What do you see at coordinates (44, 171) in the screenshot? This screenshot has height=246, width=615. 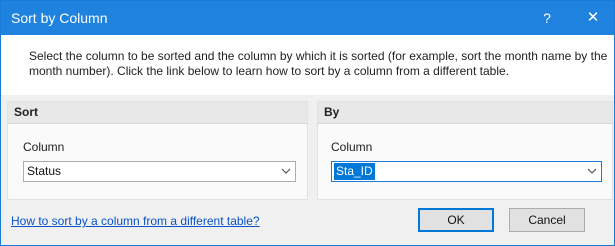 I see `sort-column-value: Status` at bounding box center [44, 171].